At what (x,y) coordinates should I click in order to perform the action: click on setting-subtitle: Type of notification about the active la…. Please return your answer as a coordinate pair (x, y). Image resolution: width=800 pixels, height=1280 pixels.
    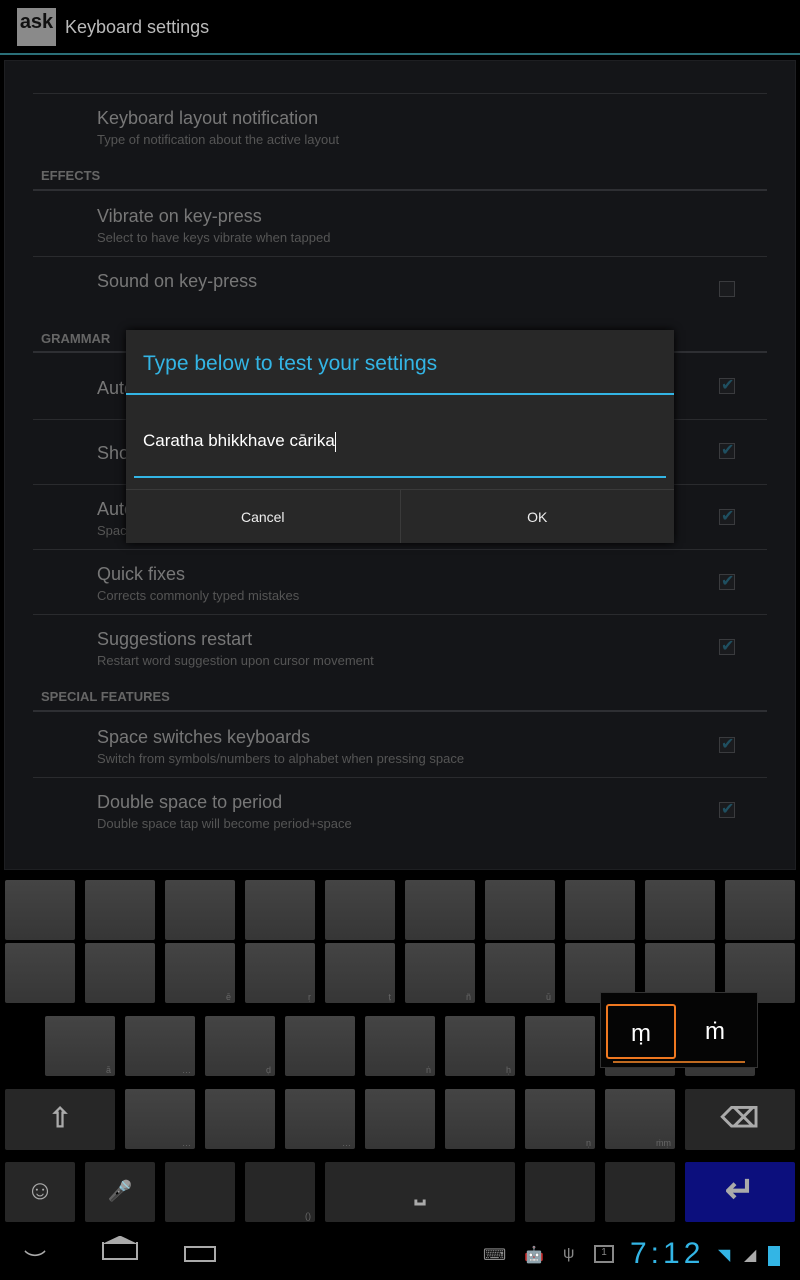
    Looking at the image, I should click on (218, 139).